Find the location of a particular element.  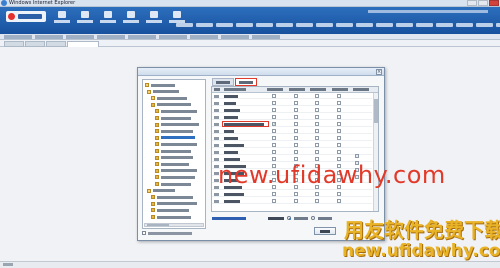

move-top-button is located at coordinates (357, 156).